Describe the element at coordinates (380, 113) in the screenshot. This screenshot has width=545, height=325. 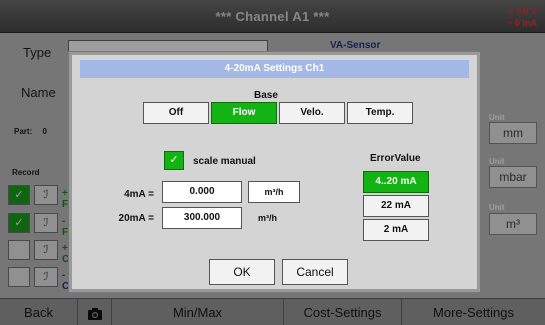
I see `base-temp-button: Temp.` at that location.